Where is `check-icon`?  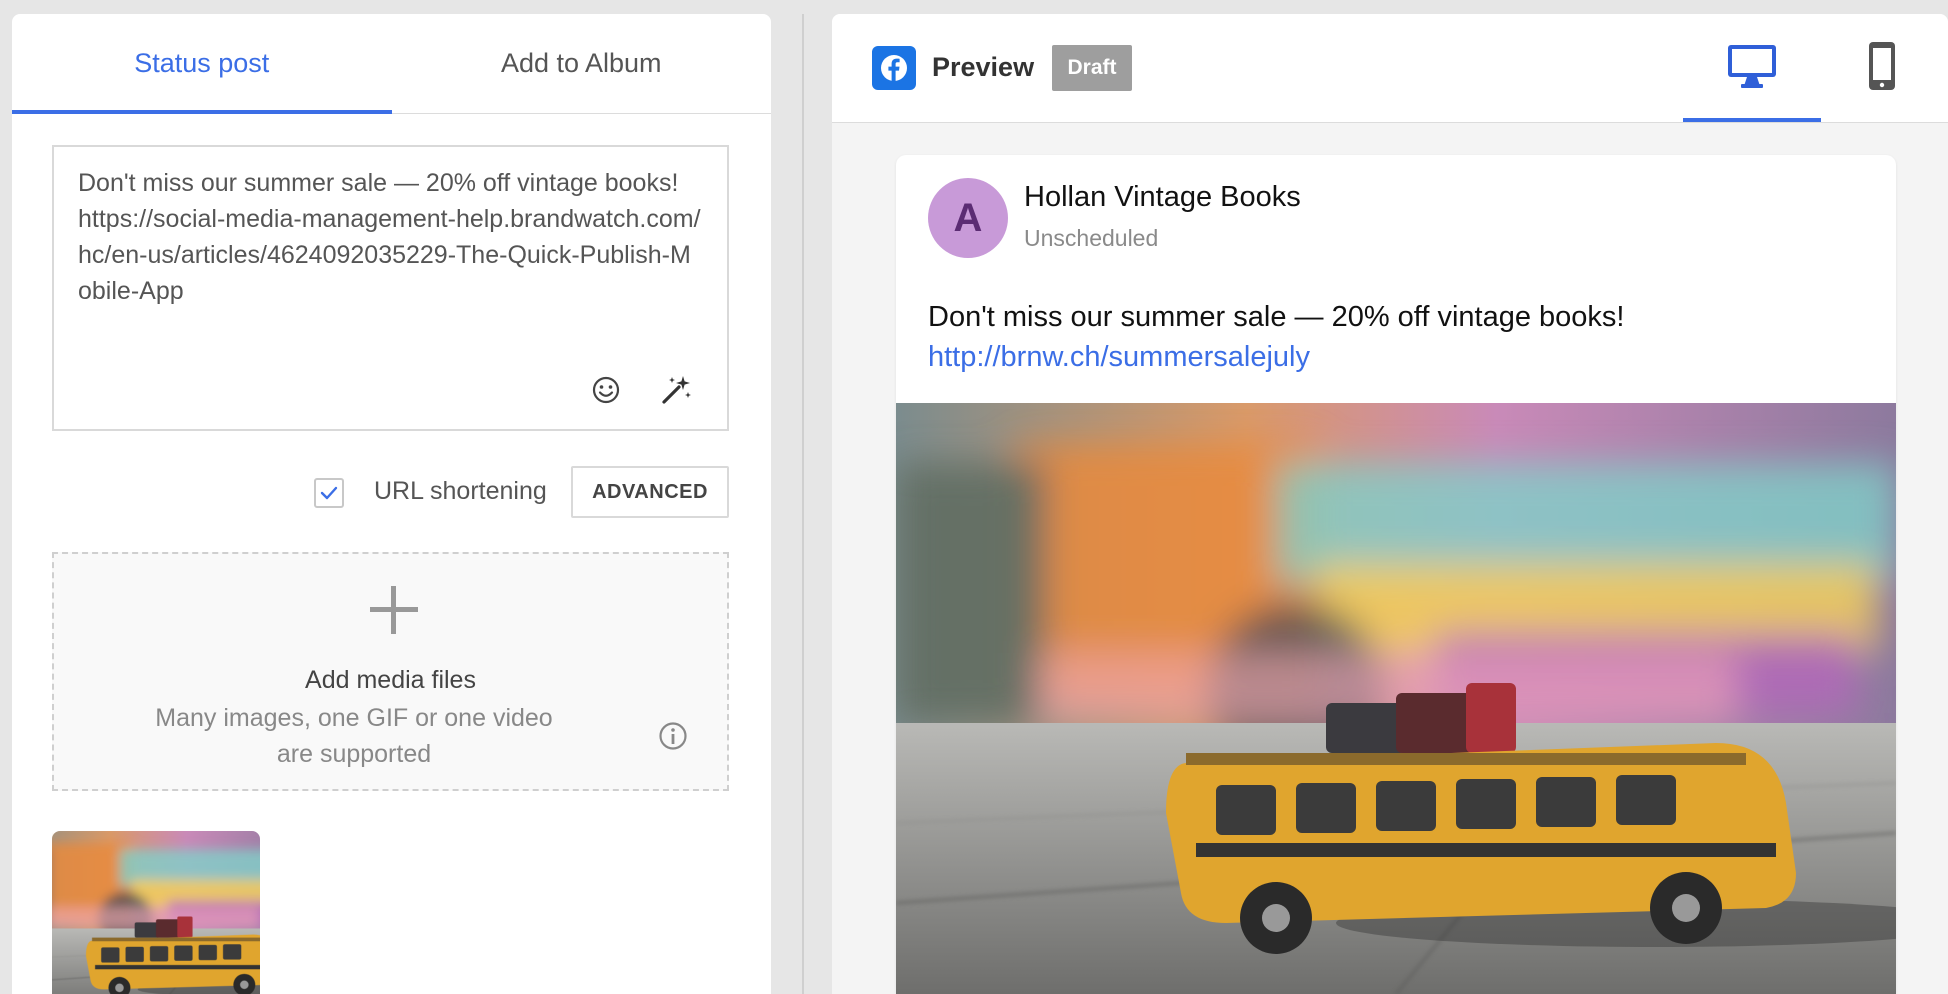
check-icon is located at coordinates (329, 493).